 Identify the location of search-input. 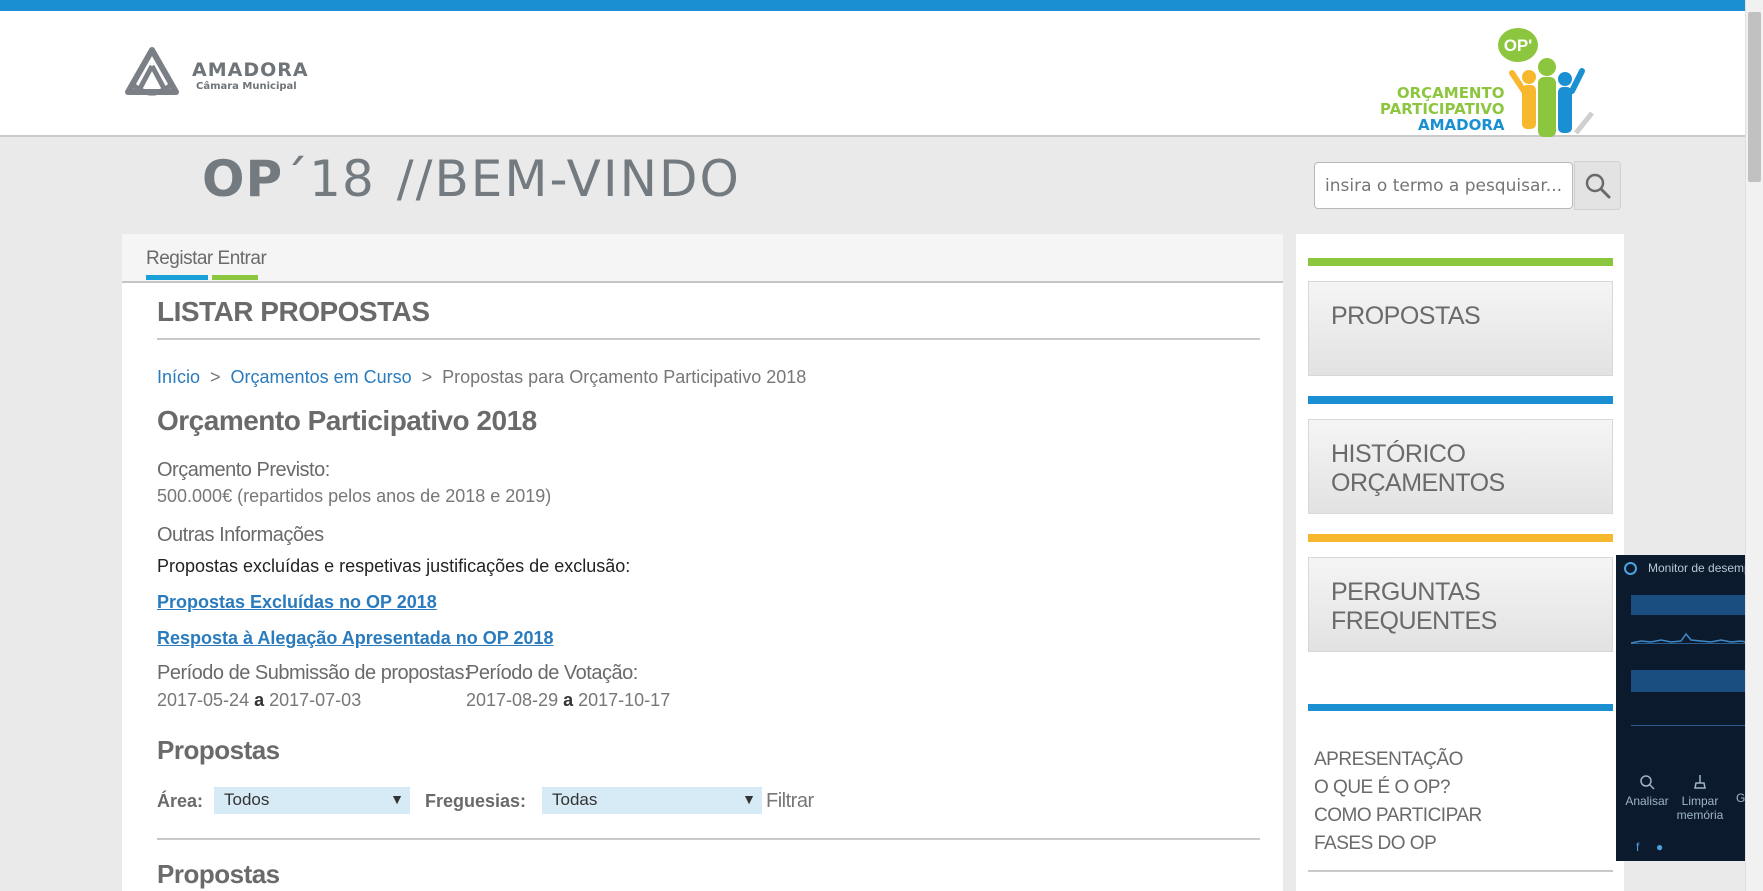
(1443, 185).